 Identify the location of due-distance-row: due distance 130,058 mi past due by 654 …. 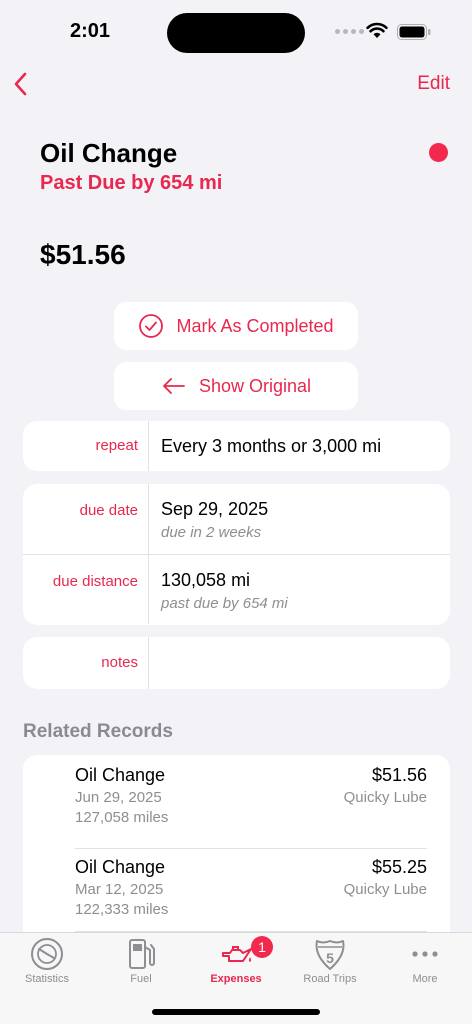
(236, 589).